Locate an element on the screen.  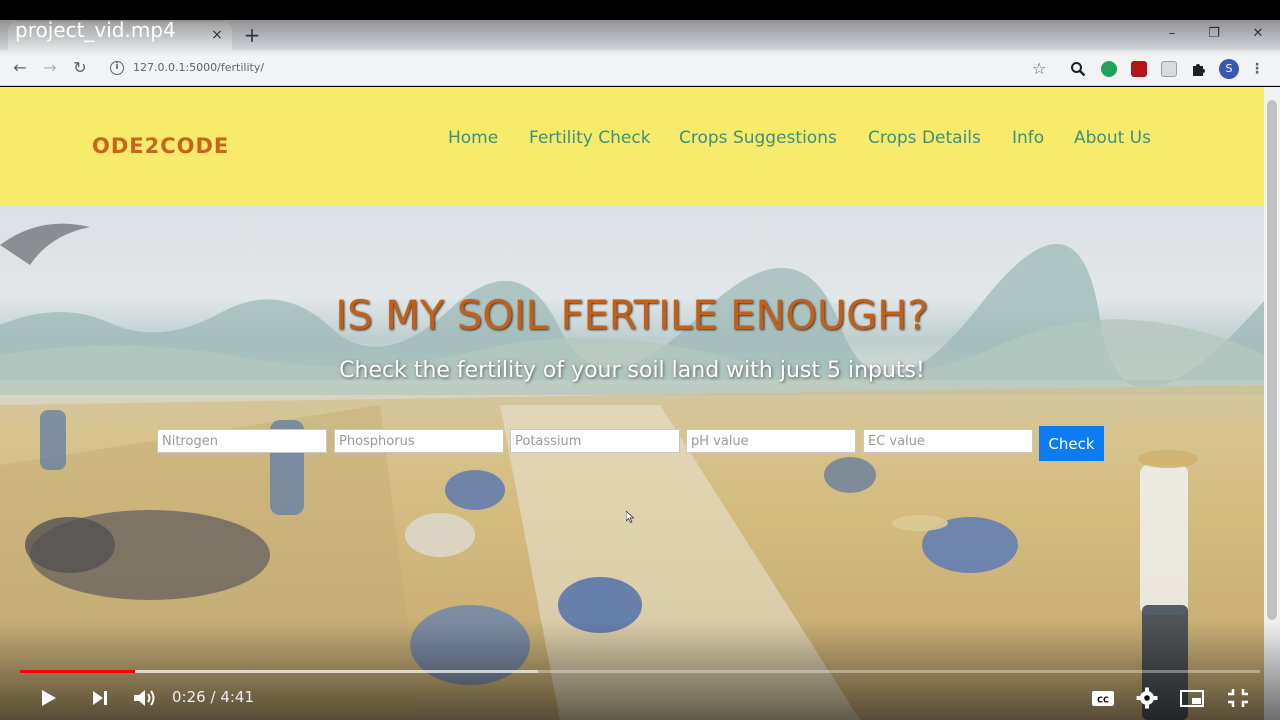
bookmark-star-icon: ☆ is located at coordinates (1039, 68).